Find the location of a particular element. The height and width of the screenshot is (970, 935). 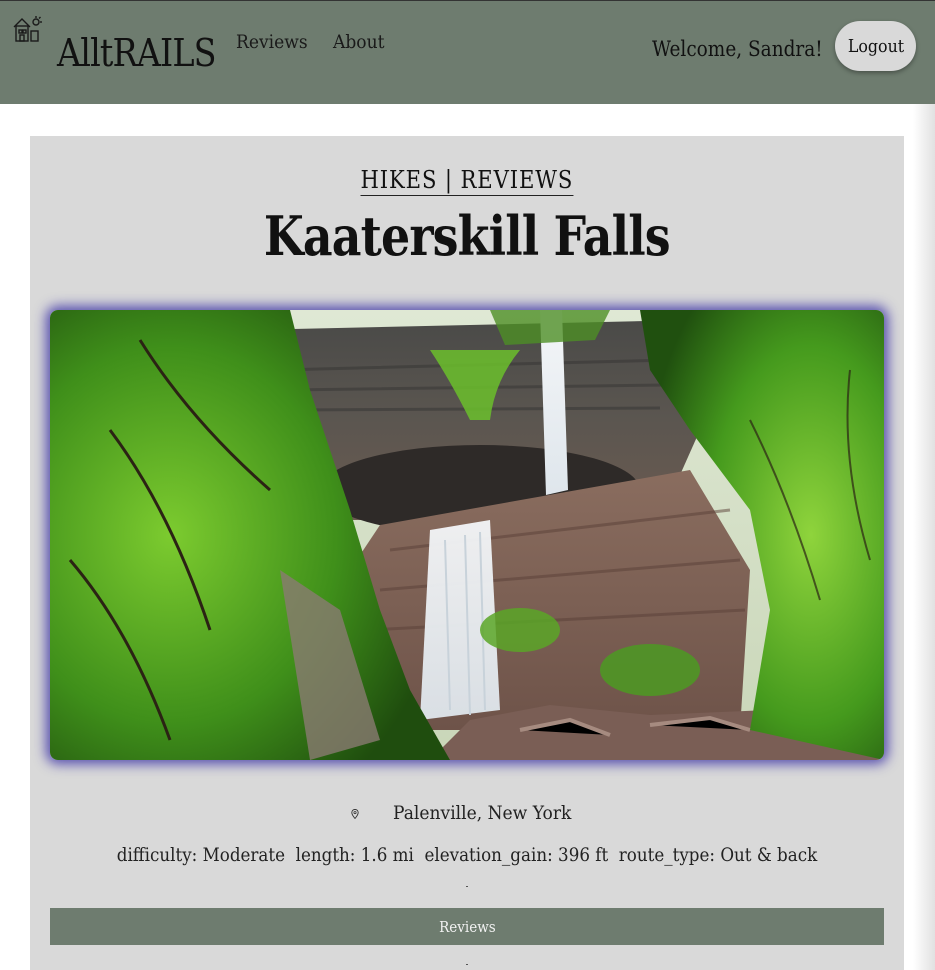

stat-length: length: 1.6 mi is located at coordinates (354, 855).